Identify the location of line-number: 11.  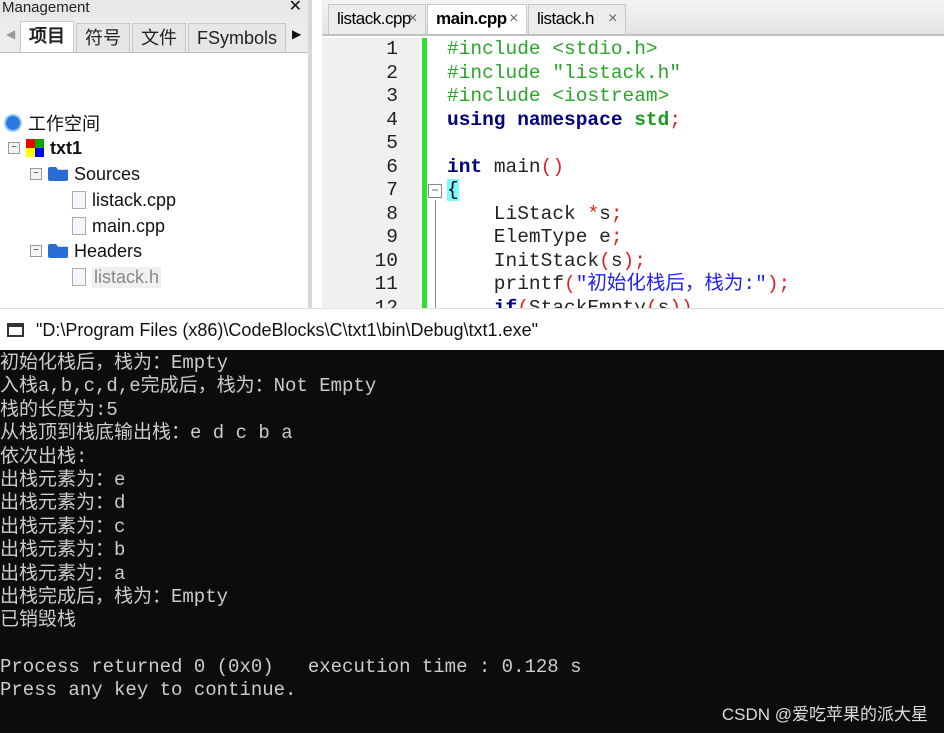
(386, 284).